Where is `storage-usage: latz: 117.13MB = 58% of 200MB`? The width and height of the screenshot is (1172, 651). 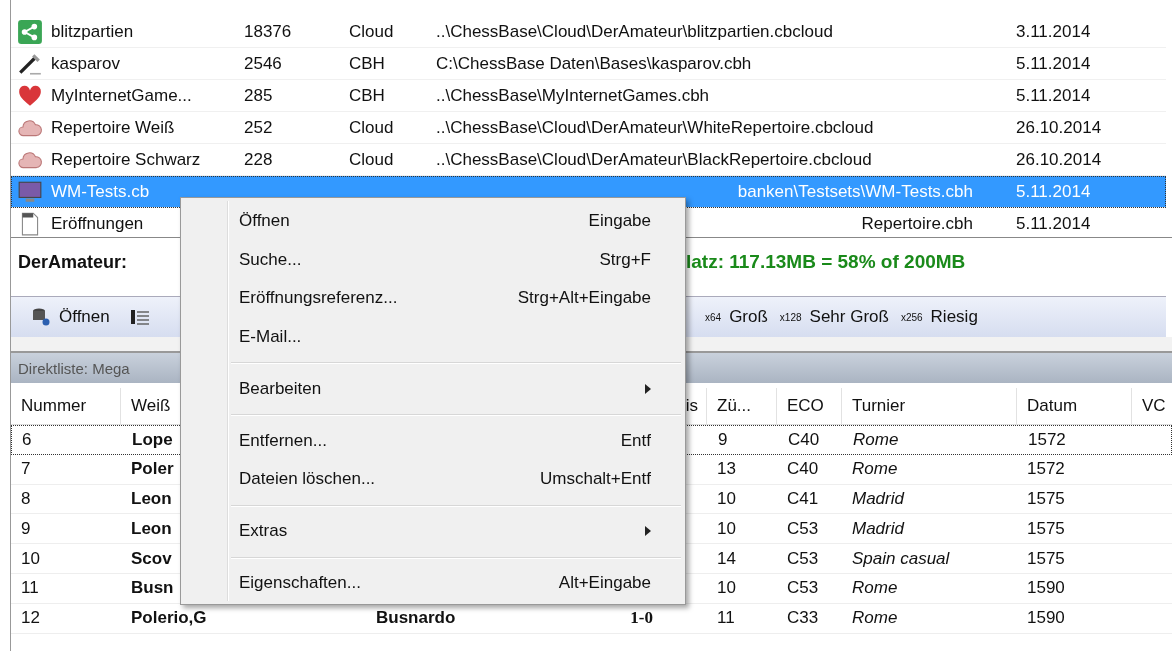
storage-usage: latz: 117.13MB = 58% of 200MB is located at coordinates (826, 262).